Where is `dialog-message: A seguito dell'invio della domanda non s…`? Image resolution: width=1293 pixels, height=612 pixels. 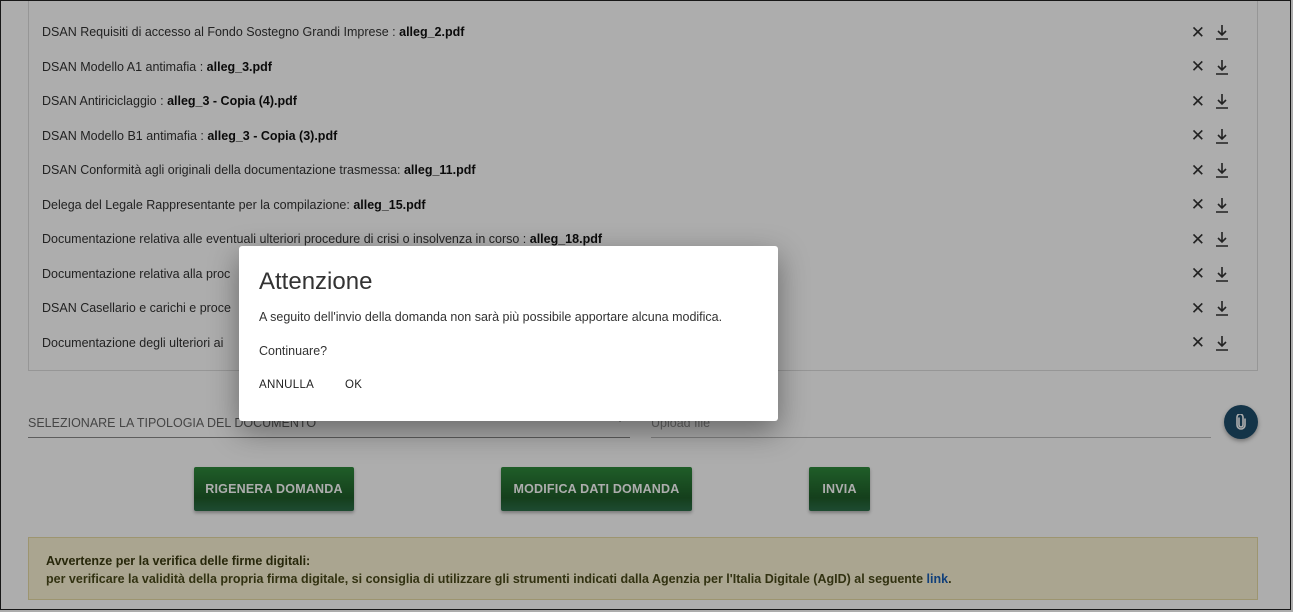 dialog-message: A seguito dell'invio della domanda non s… is located at coordinates (491, 317).